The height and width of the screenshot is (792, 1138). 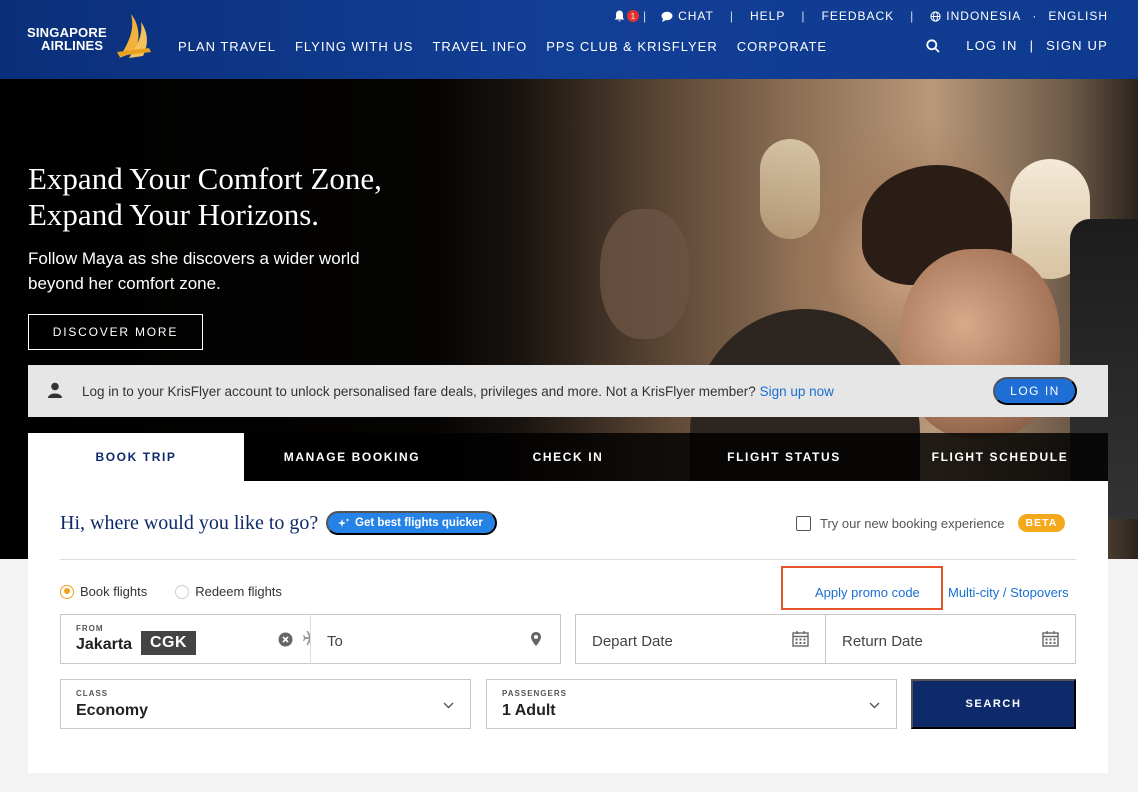 I want to click on nav-pps-club-krisflyer: PPS CLUB & KRISFLYER, so click(x=631, y=46).